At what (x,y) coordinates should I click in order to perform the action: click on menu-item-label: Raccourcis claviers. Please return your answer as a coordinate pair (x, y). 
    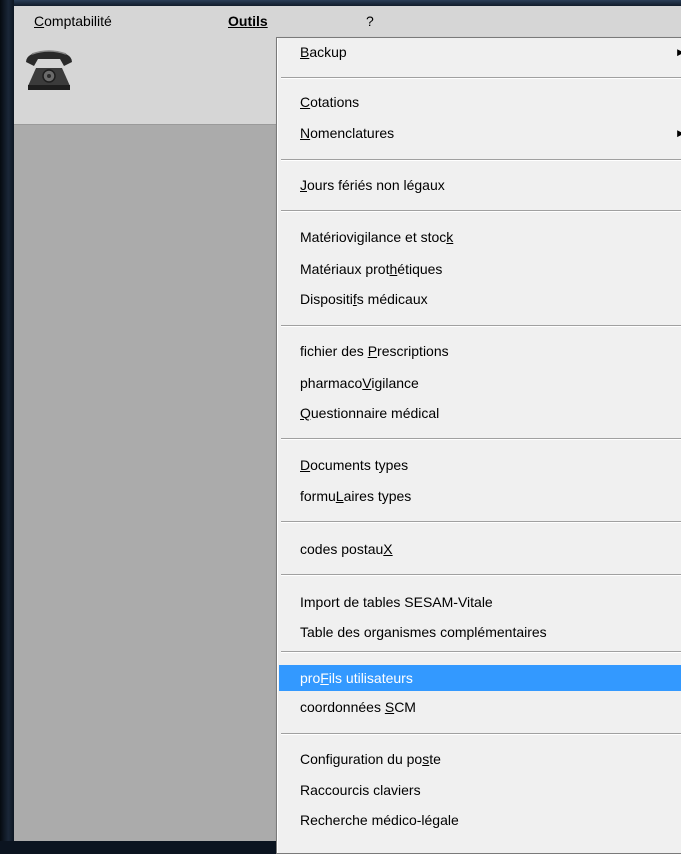
    Looking at the image, I should click on (360, 790).